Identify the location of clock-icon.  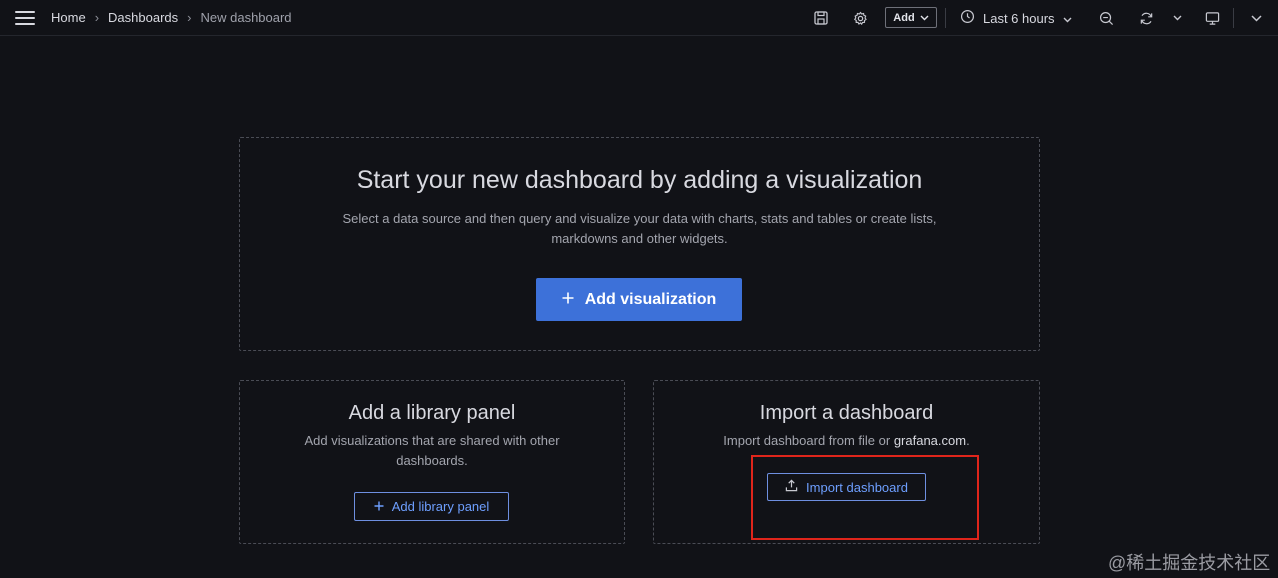
(967, 18).